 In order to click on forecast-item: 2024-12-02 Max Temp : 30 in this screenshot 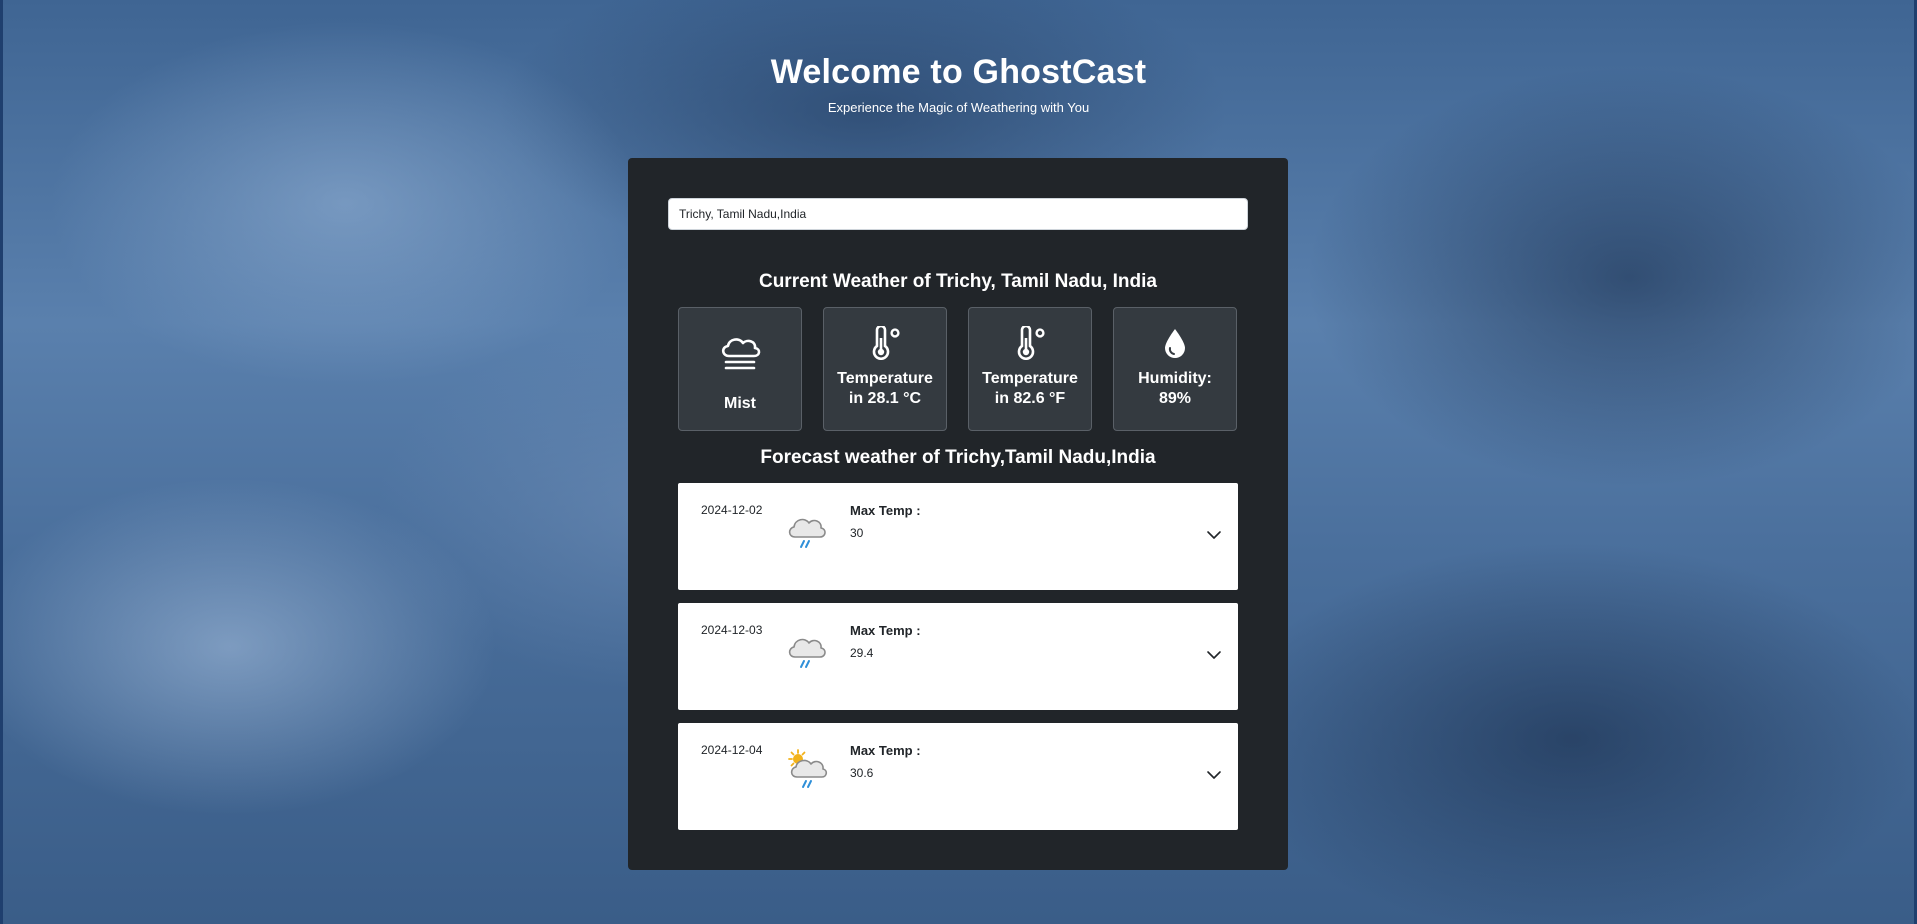, I will do `click(958, 536)`.